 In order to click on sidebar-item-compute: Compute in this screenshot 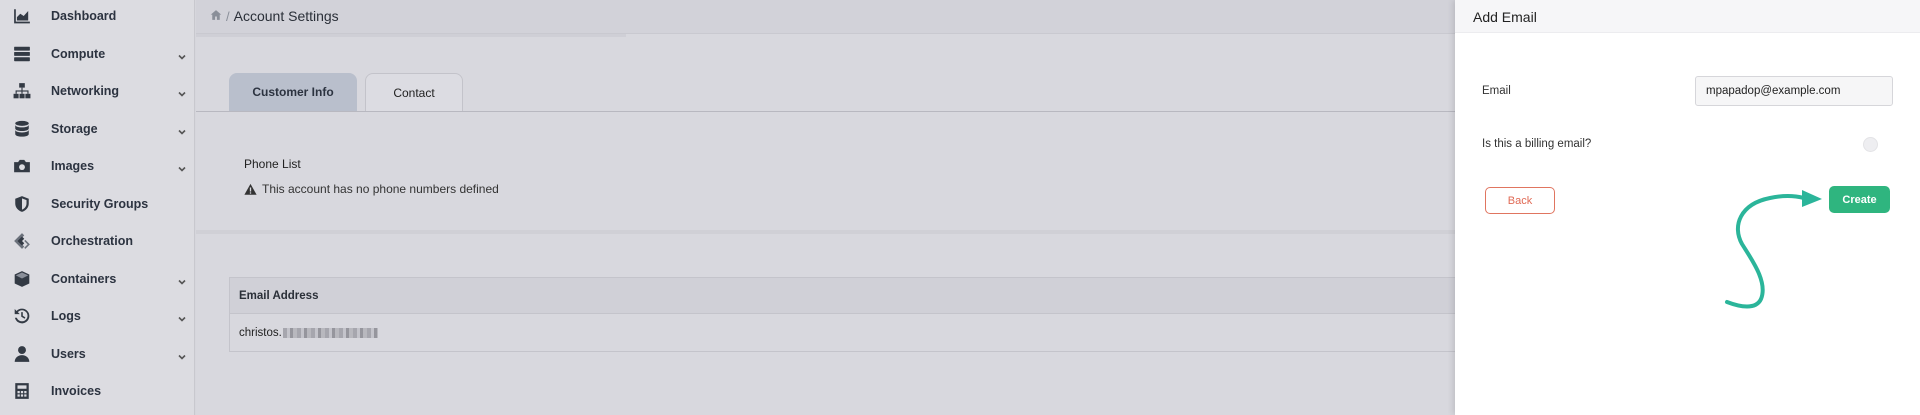, I will do `click(97, 53)`.